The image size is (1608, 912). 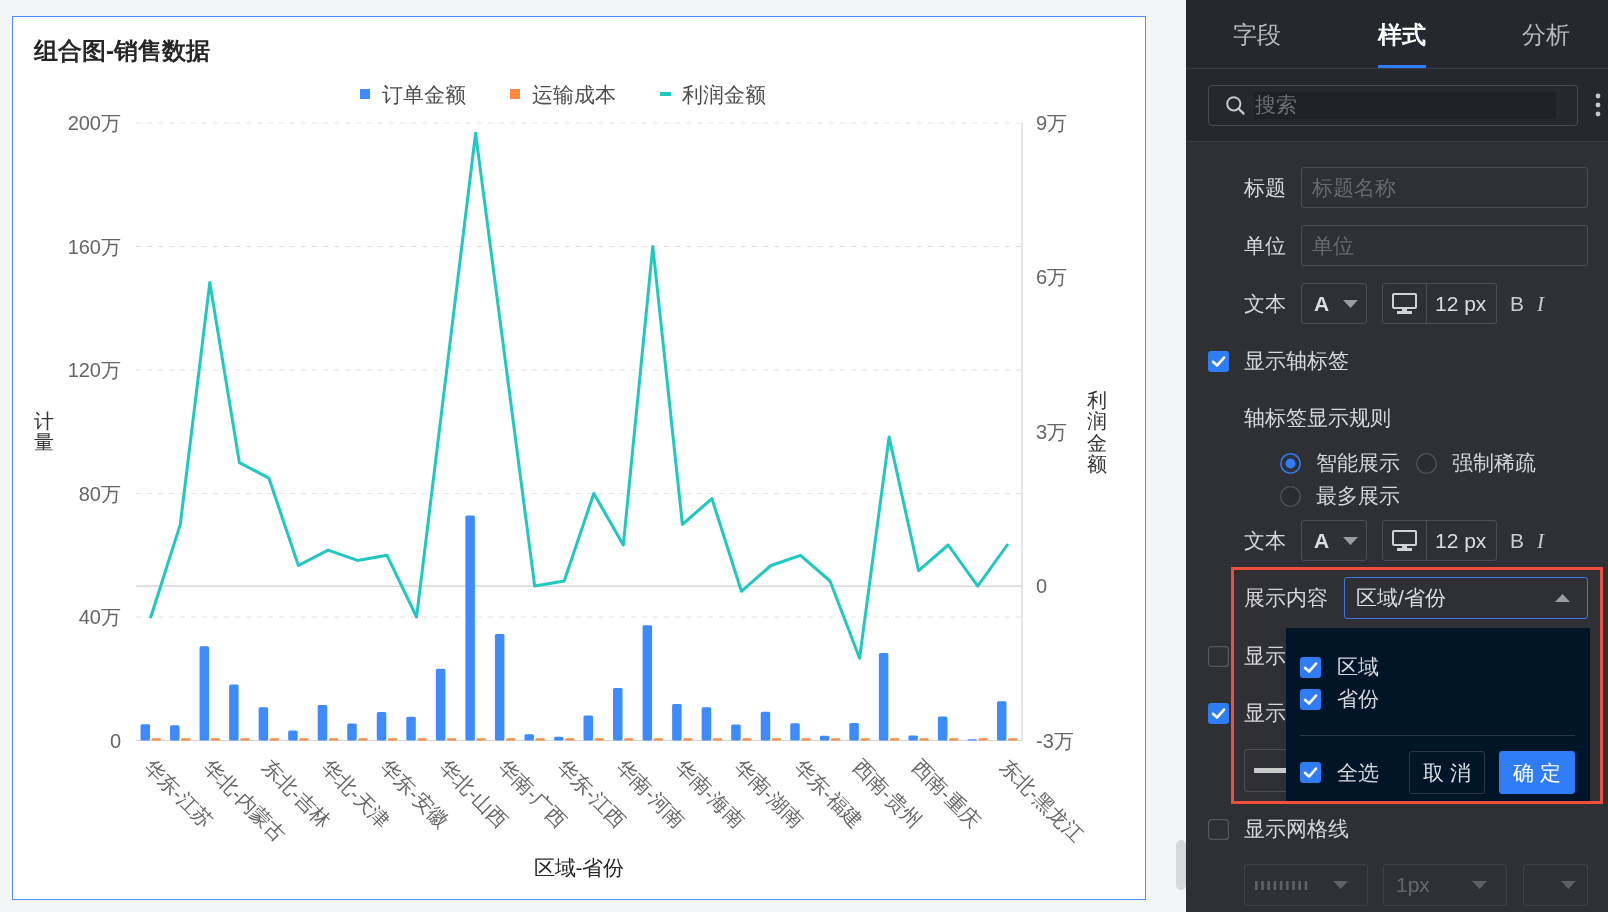 I want to click on cancel-button: 取 消, so click(x=1447, y=772).